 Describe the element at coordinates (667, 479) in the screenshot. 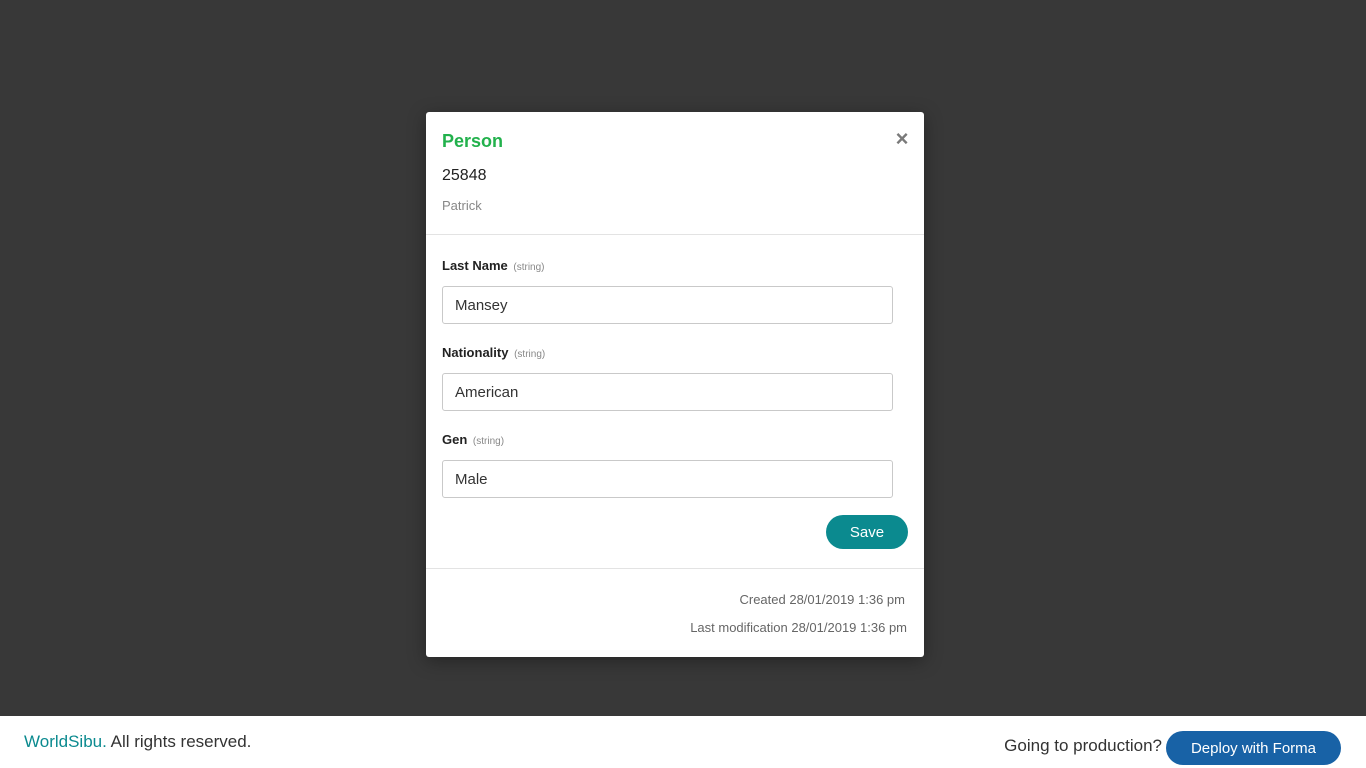

I see `gen-input` at that location.